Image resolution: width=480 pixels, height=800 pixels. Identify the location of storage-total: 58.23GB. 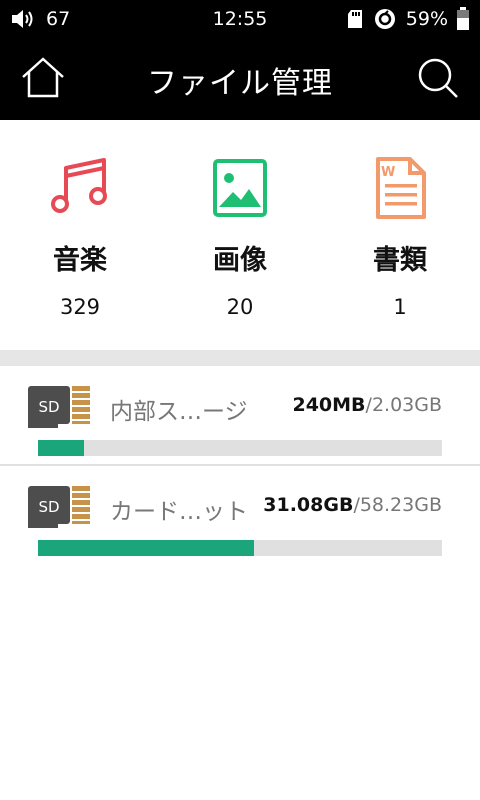
(400, 505).